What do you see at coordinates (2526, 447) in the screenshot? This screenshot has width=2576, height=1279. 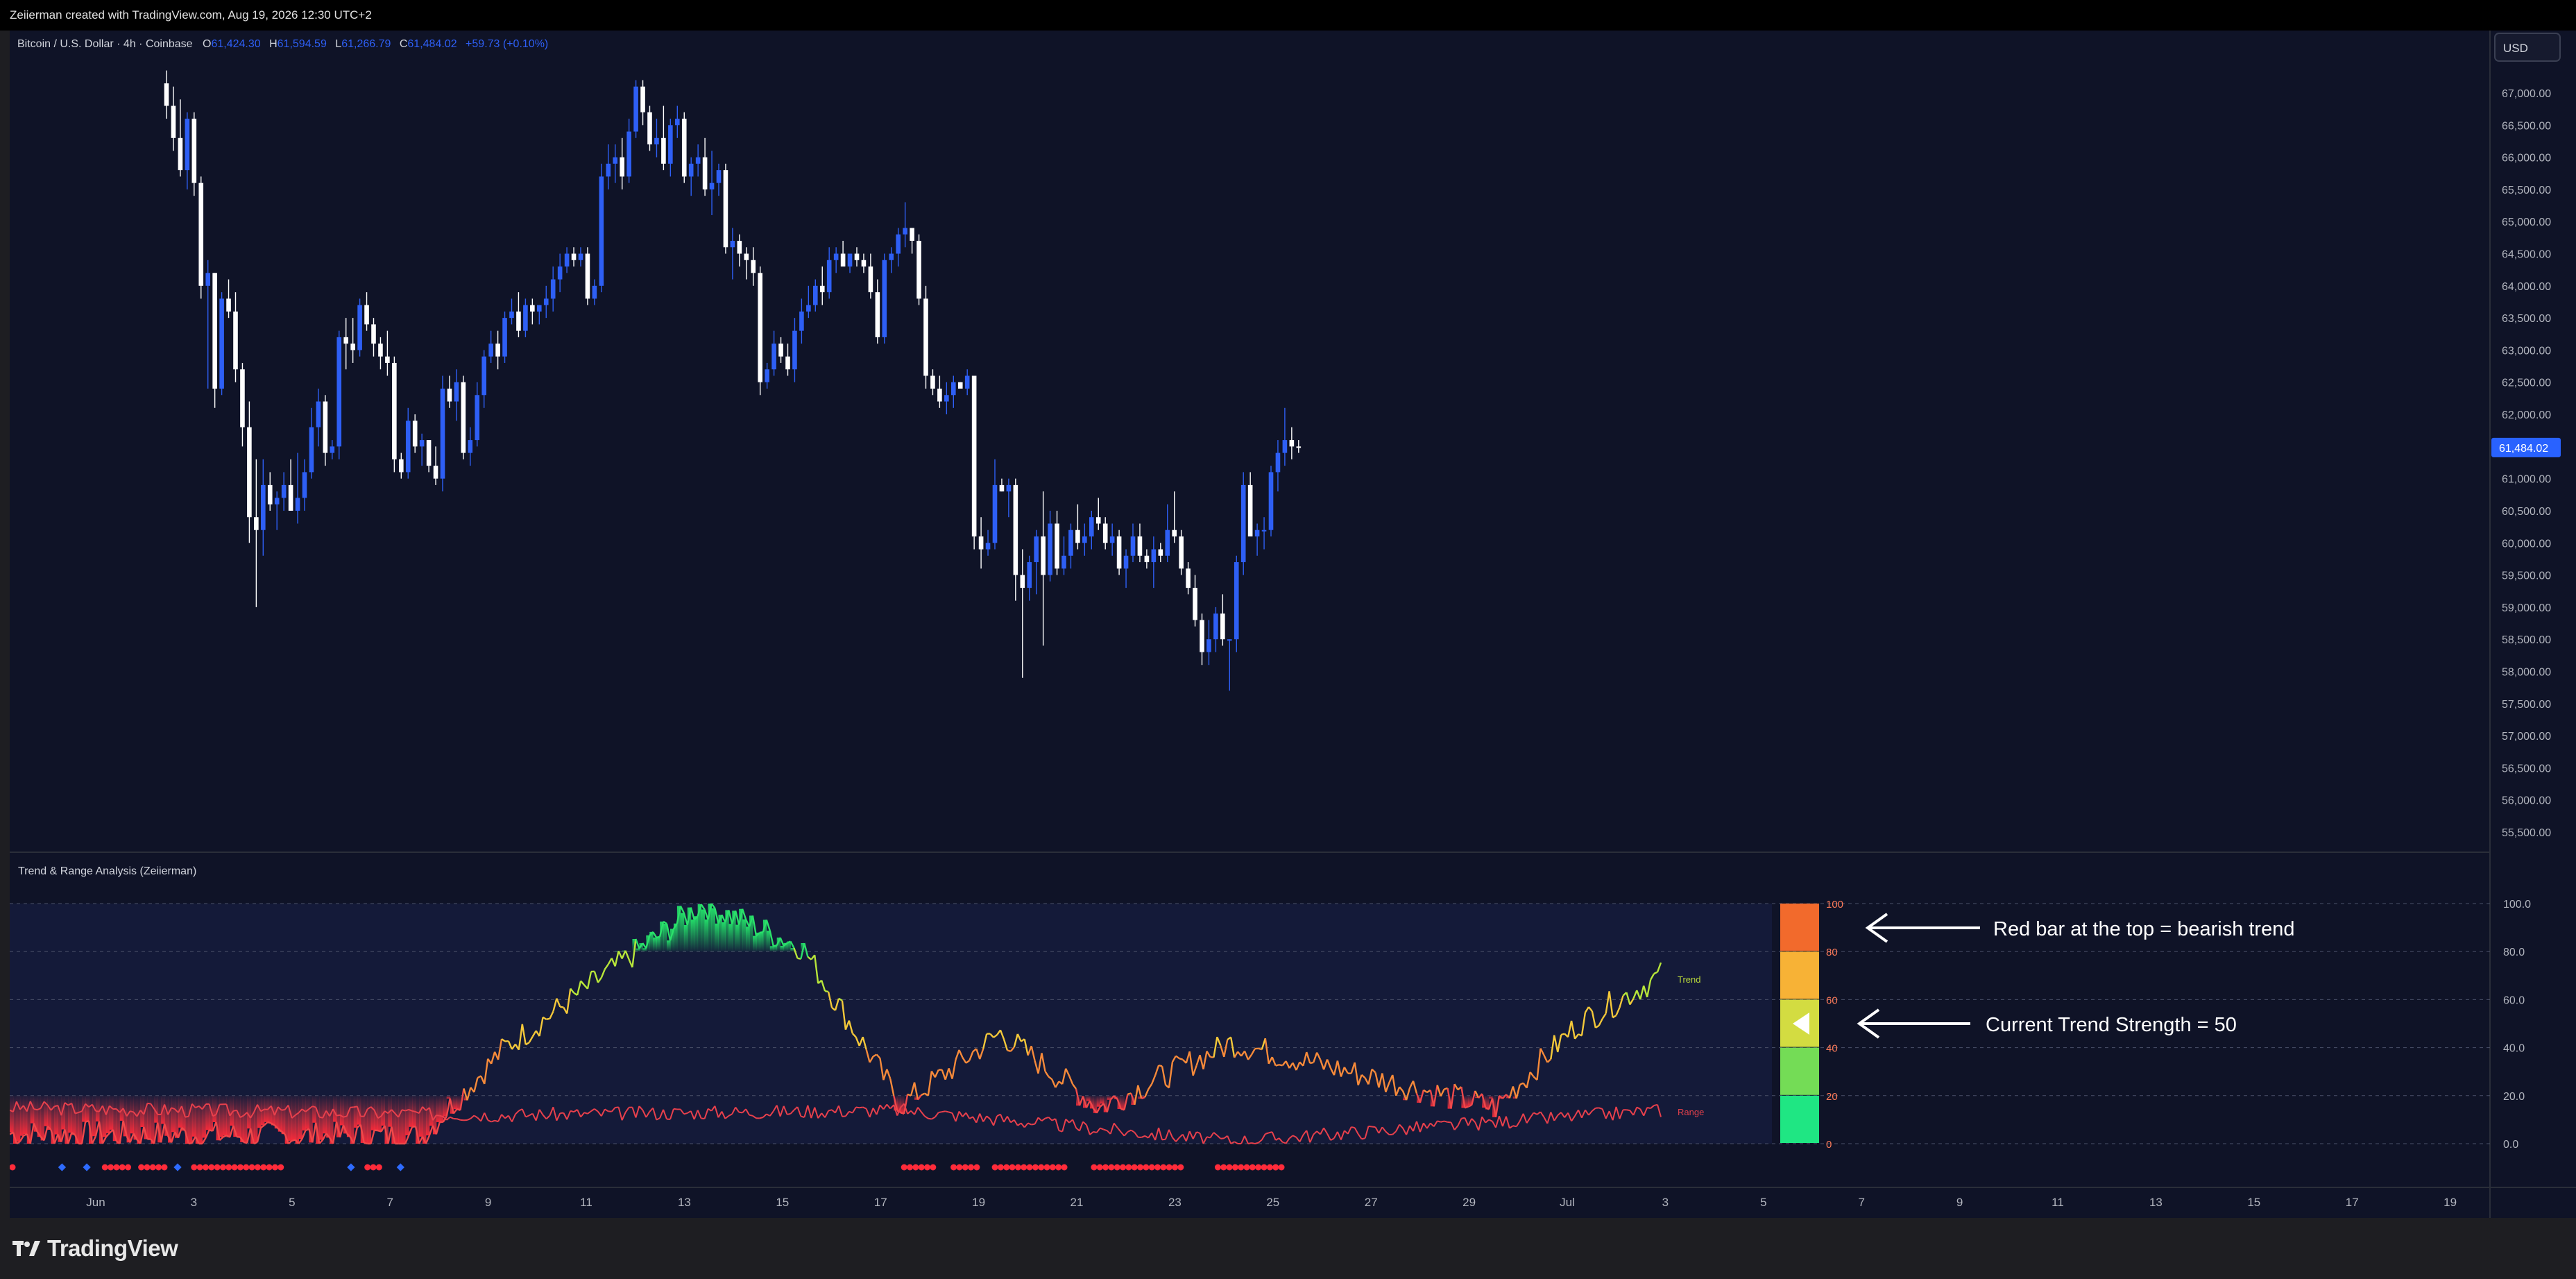 I see `last-price-tag: 61,484.02` at bounding box center [2526, 447].